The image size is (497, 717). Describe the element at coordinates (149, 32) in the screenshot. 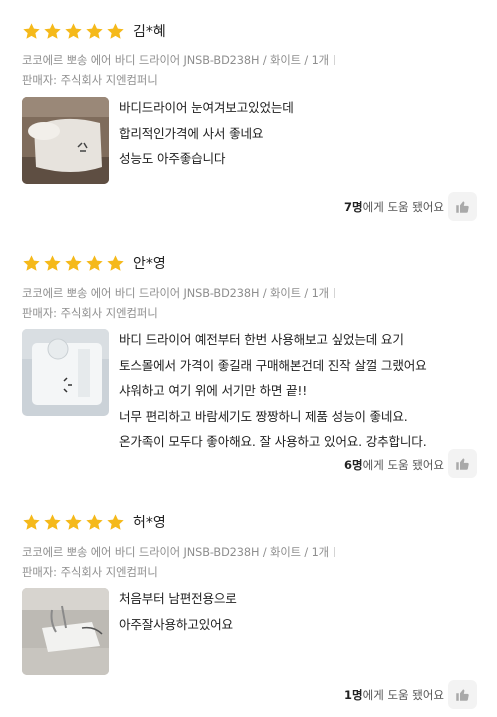

I see `reviewer-name: 김*혜` at that location.